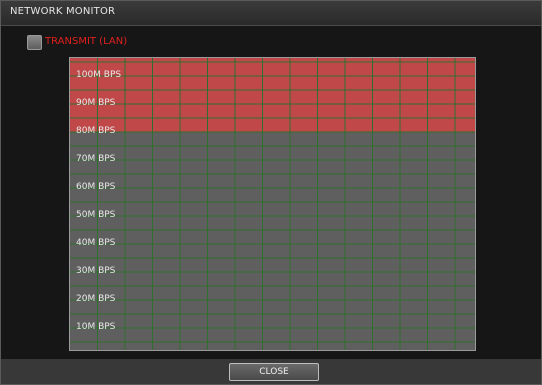  I want to click on y-tick-label: 40M BPS, so click(96, 243).